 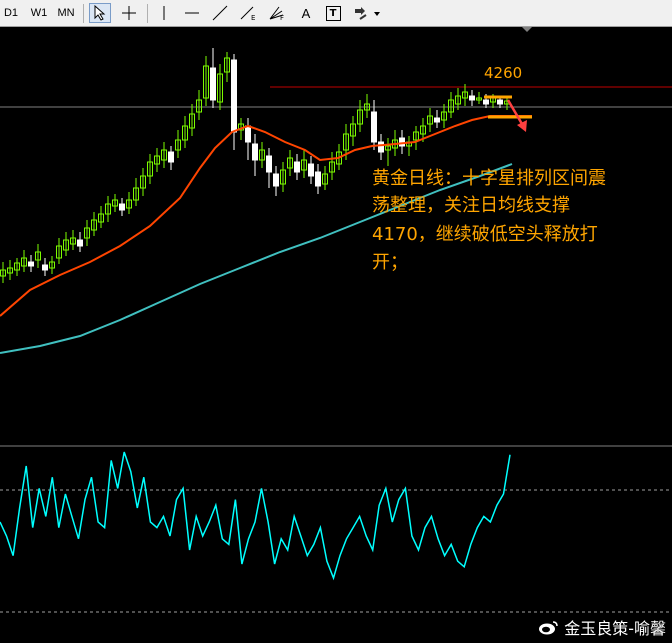 What do you see at coordinates (278, 13) in the screenshot?
I see `gann-fan-icon: F` at bounding box center [278, 13].